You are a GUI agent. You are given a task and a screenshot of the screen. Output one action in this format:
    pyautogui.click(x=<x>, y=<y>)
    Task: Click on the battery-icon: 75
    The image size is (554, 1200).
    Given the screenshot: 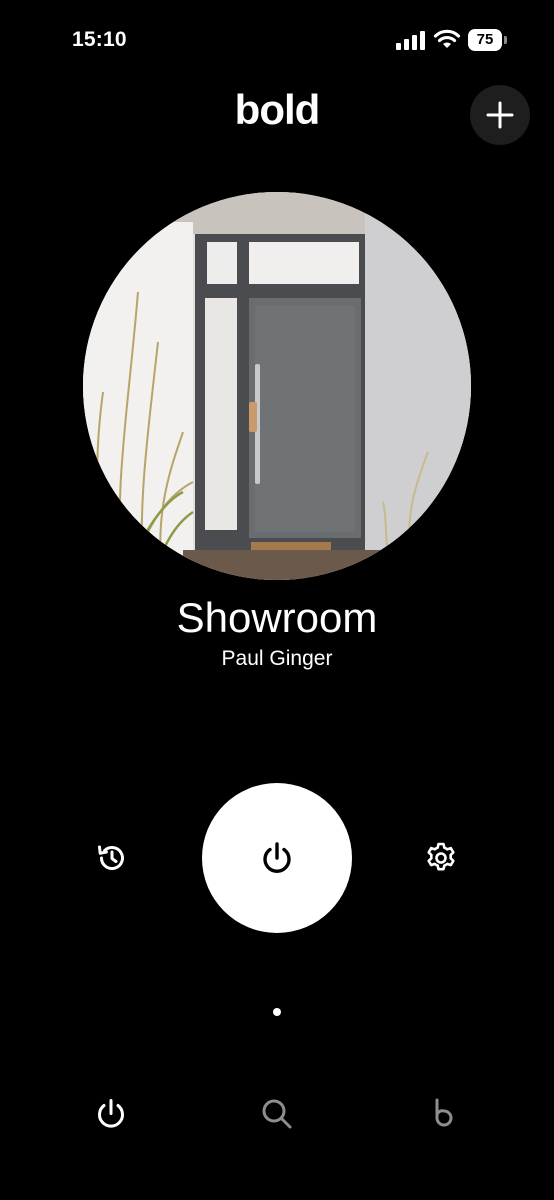 What is the action you would take?
    pyautogui.click(x=488, y=40)
    